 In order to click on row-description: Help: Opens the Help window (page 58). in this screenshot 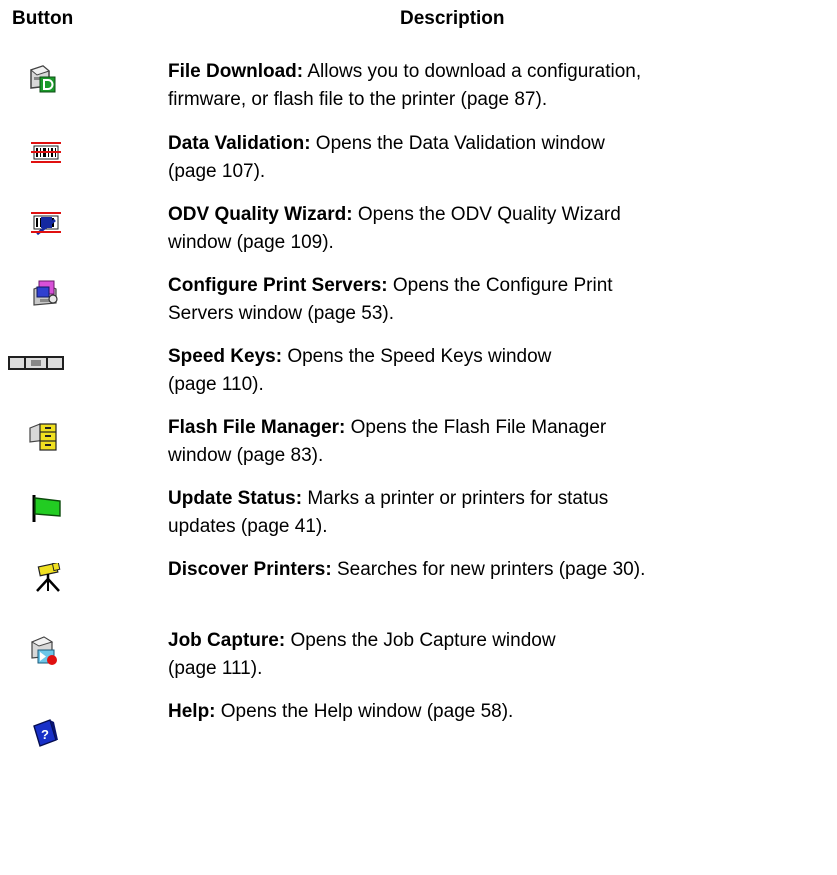, I will do `click(500, 712)`.